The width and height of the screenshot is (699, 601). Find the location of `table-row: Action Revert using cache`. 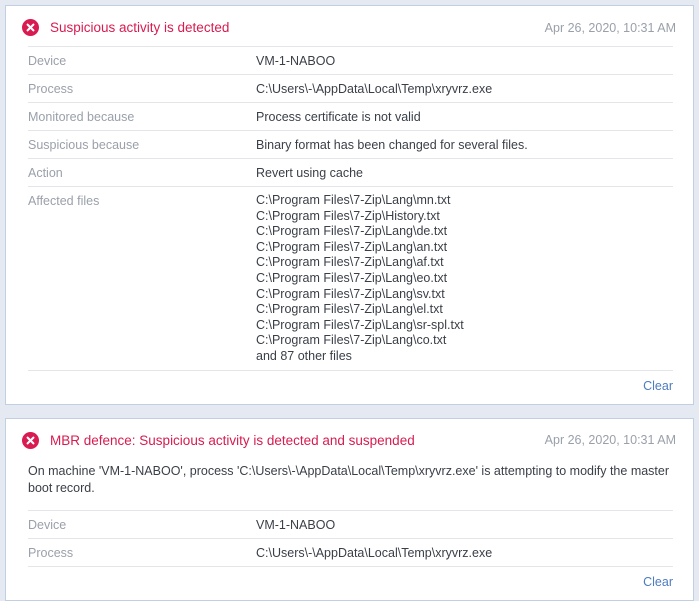

table-row: Action Revert using cache is located at coordinates (350, 172).